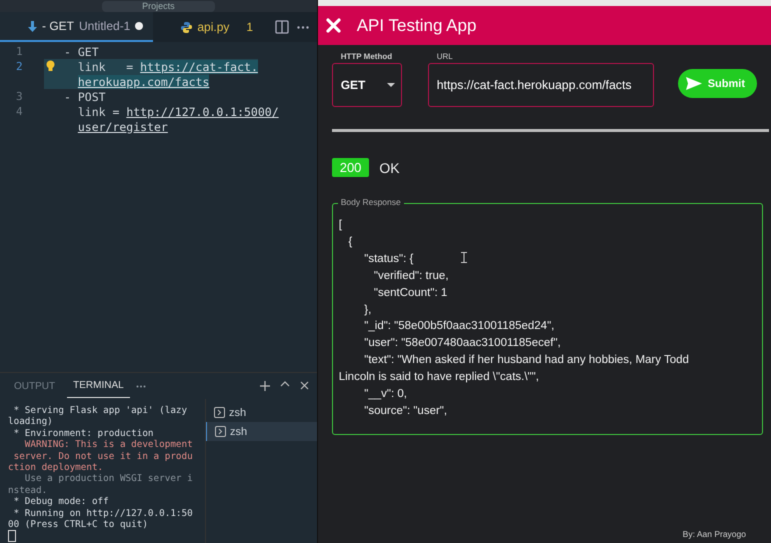  What do you see at coordinates (371, 202) in the screenshot?
I see `body-response-label: Body Response` at bounding box center [371, 202].